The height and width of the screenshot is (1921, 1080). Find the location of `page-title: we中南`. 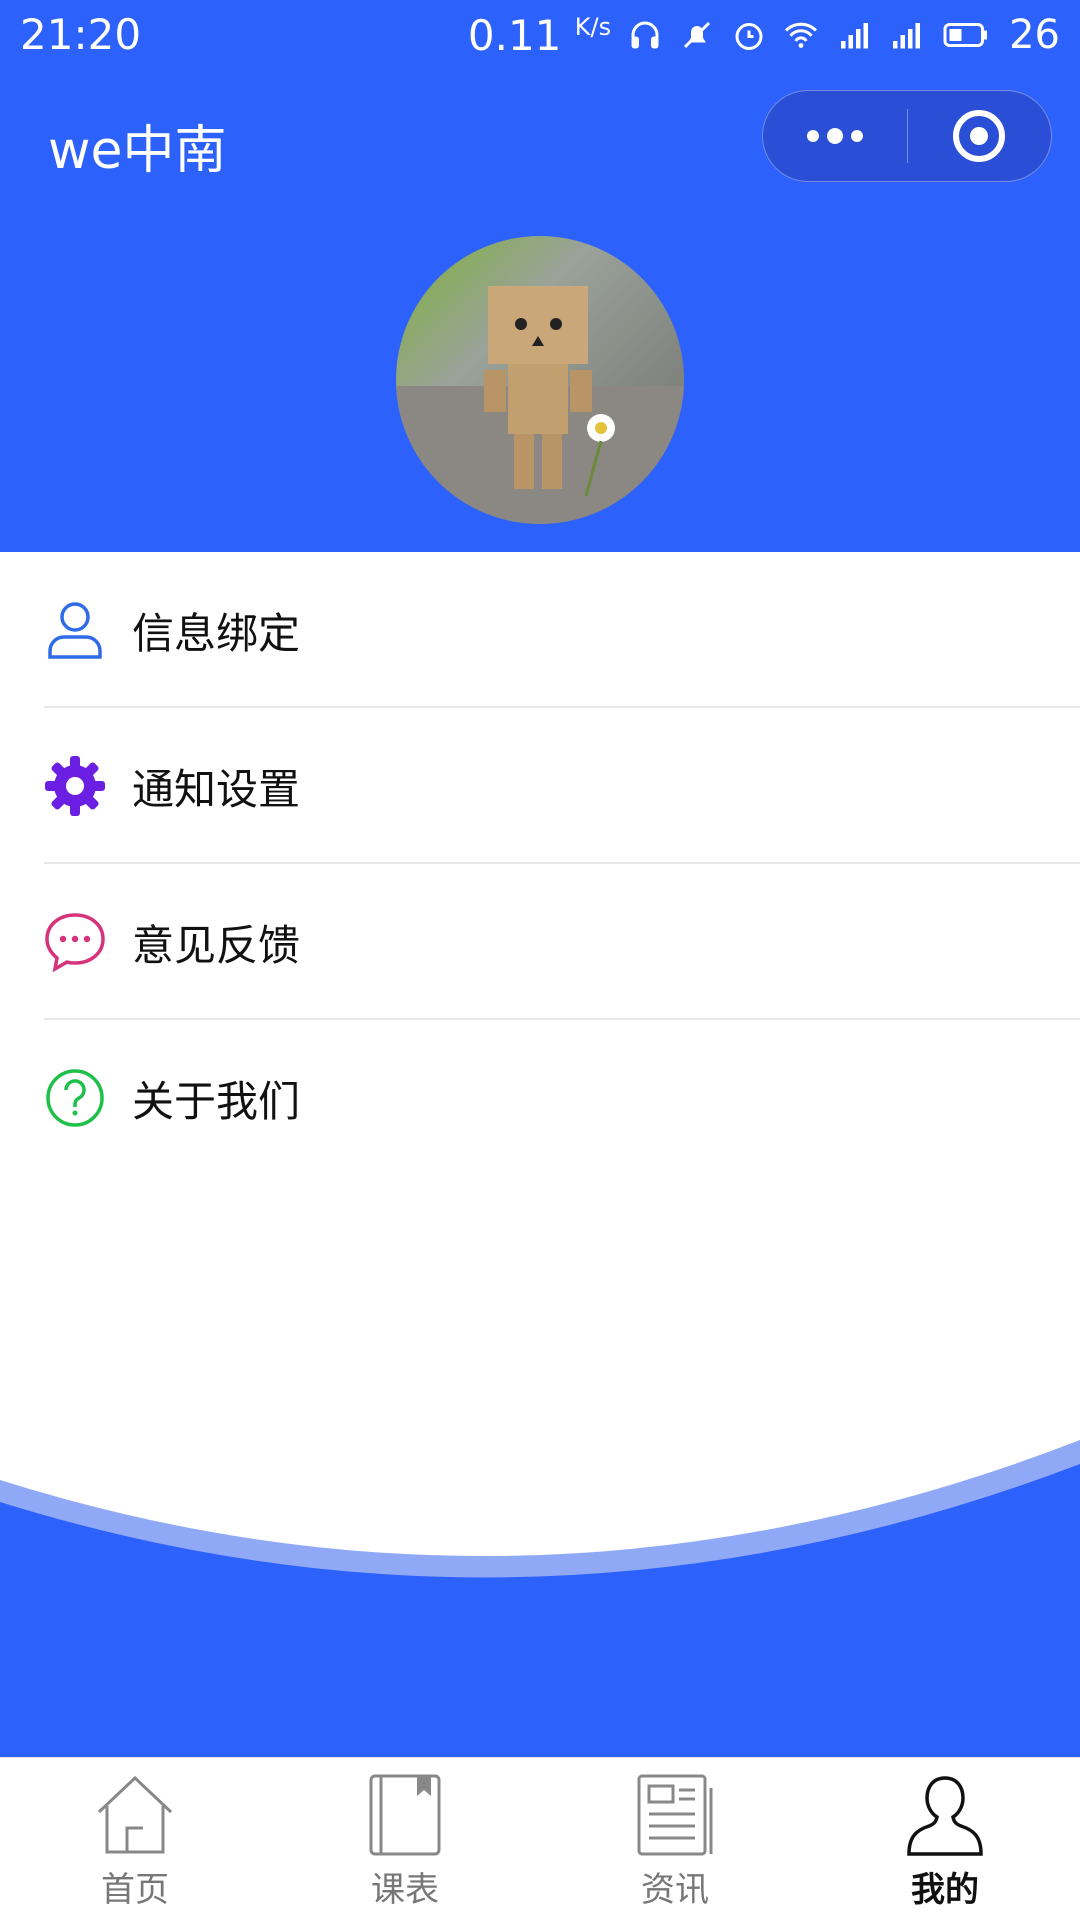

page-title: we中南 is located at coordinates (137, 151).